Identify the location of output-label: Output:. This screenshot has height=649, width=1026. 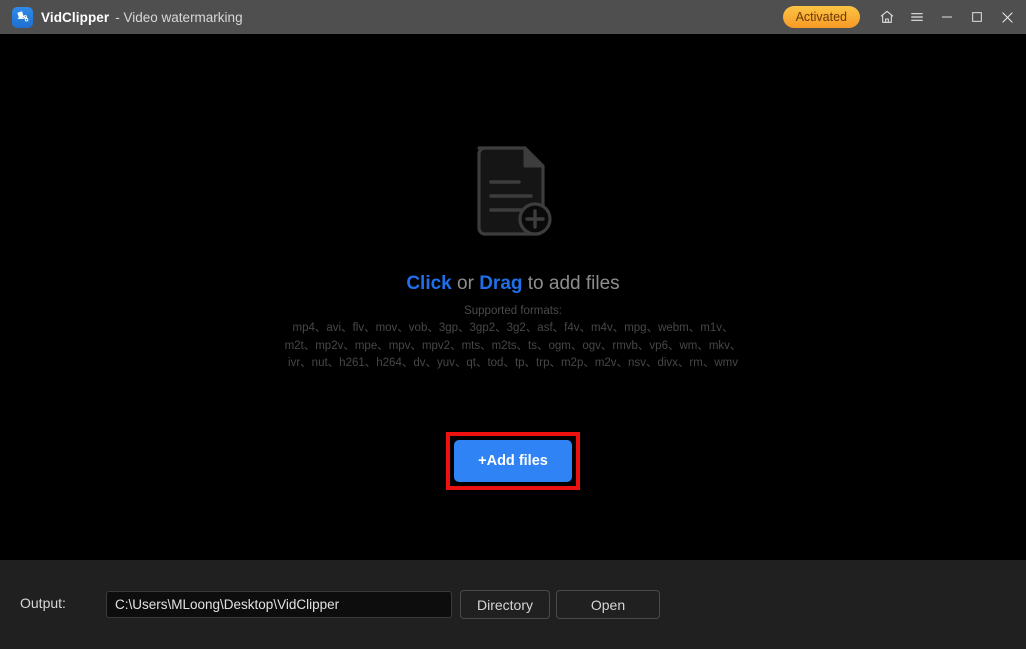
(43, 603).